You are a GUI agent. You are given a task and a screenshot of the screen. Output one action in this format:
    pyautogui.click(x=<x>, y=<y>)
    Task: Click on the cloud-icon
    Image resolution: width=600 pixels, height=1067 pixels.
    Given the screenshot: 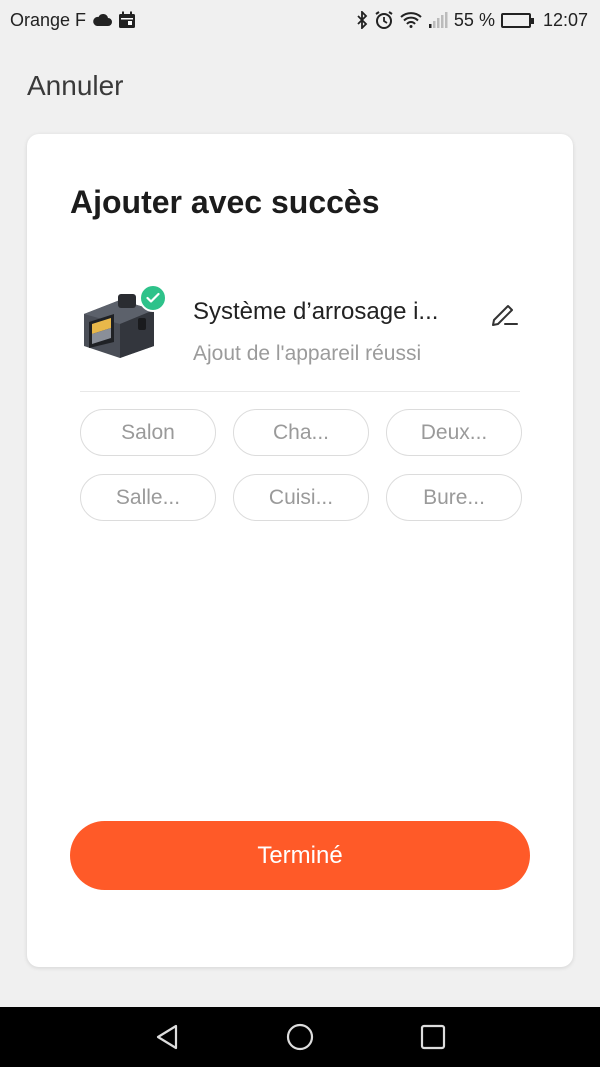 What is the action you would take?
    pyautogui.click(x=102, y=20)
    